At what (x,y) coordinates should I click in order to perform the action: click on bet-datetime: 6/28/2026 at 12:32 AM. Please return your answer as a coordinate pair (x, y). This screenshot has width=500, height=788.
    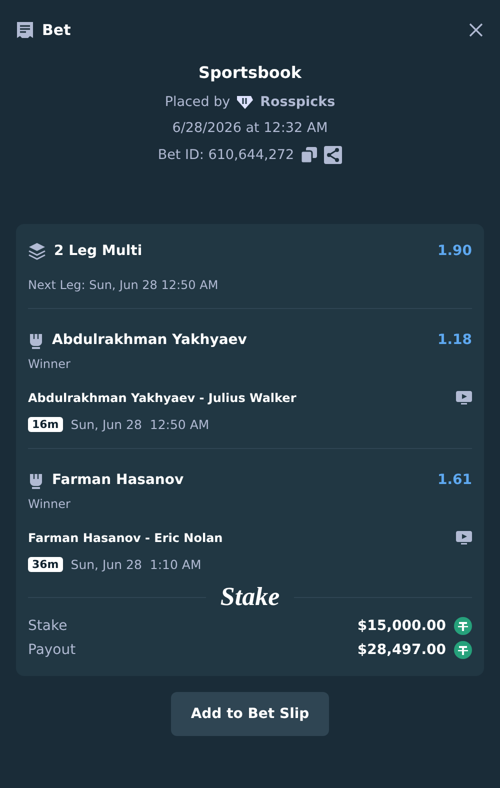
    Looking at the image, I should click on (250, 128).